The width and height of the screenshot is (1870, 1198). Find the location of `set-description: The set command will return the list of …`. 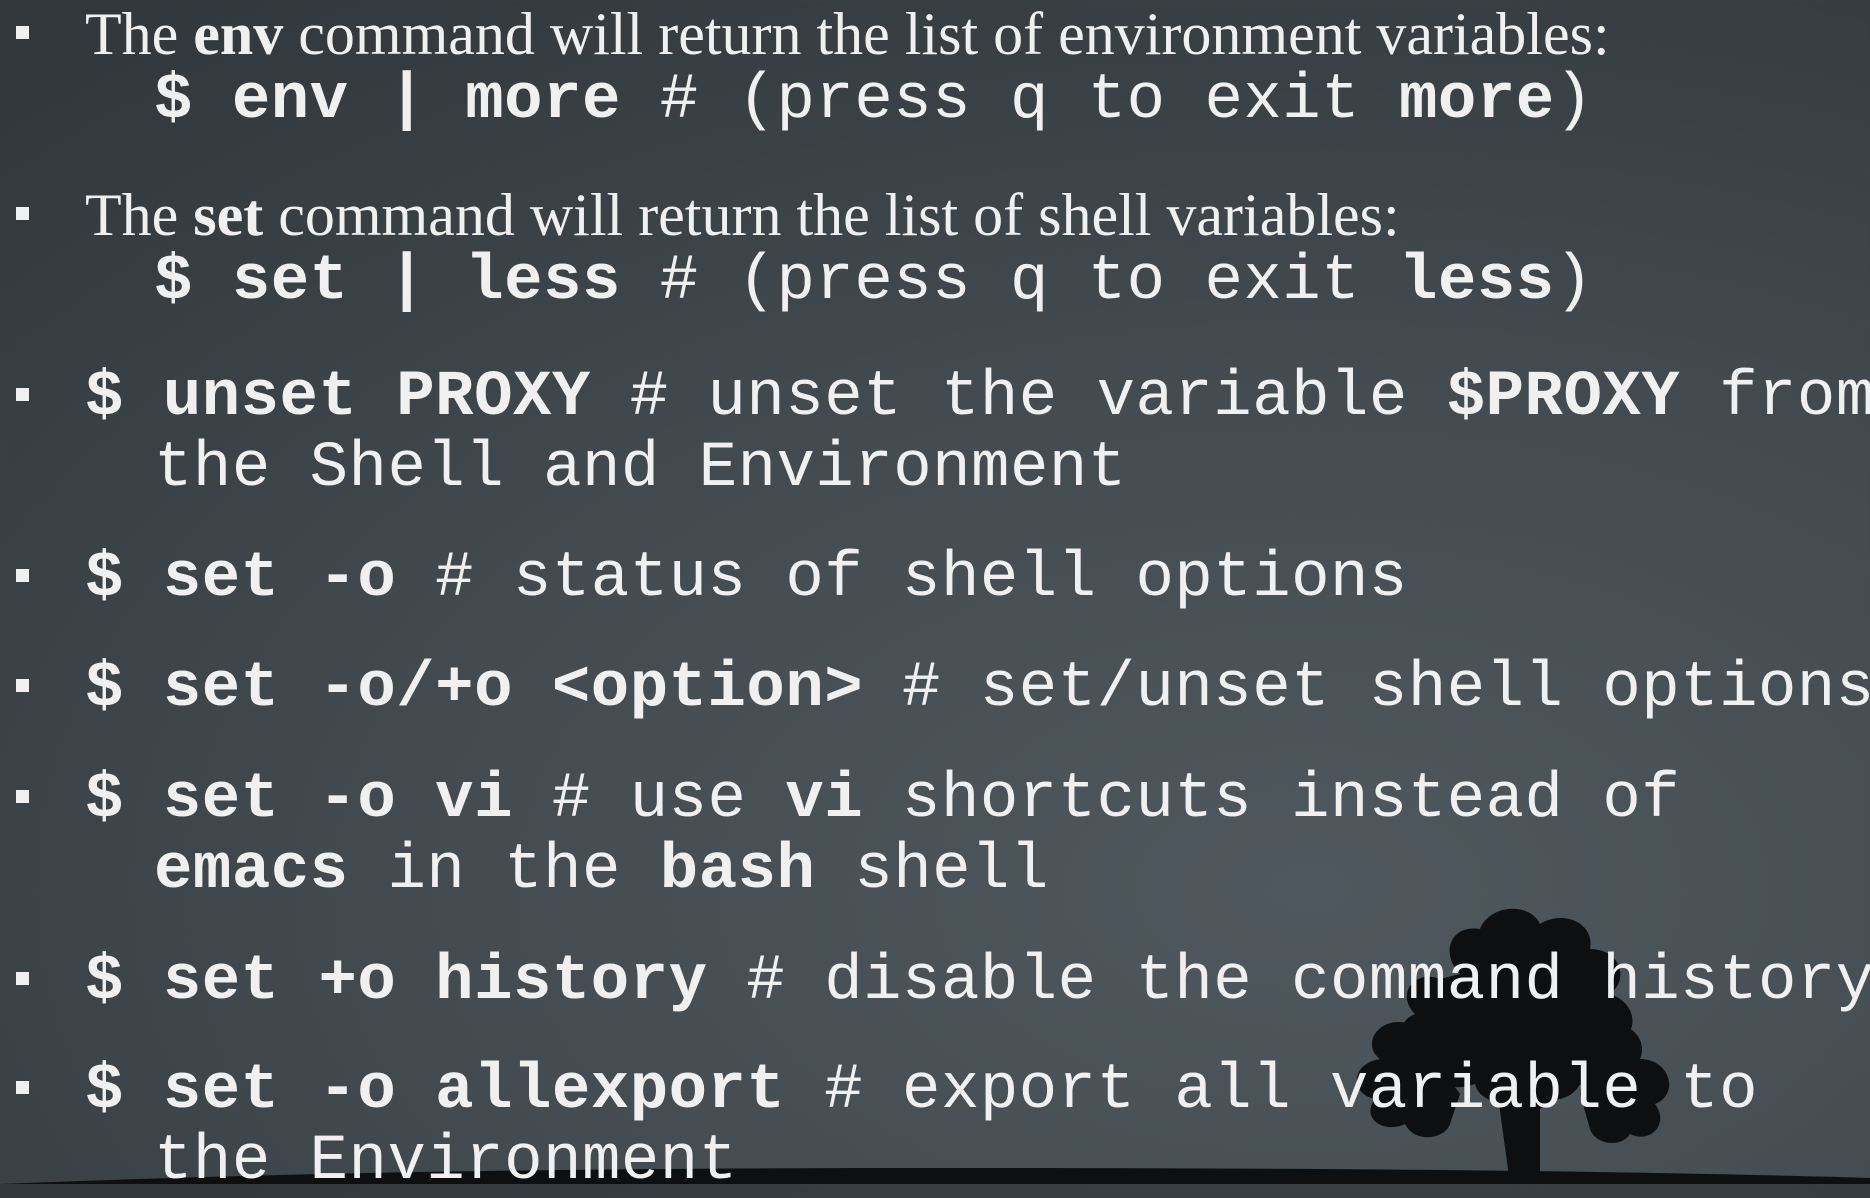

set-description: The set command will return the list of … is located at coordinates (742, 215).